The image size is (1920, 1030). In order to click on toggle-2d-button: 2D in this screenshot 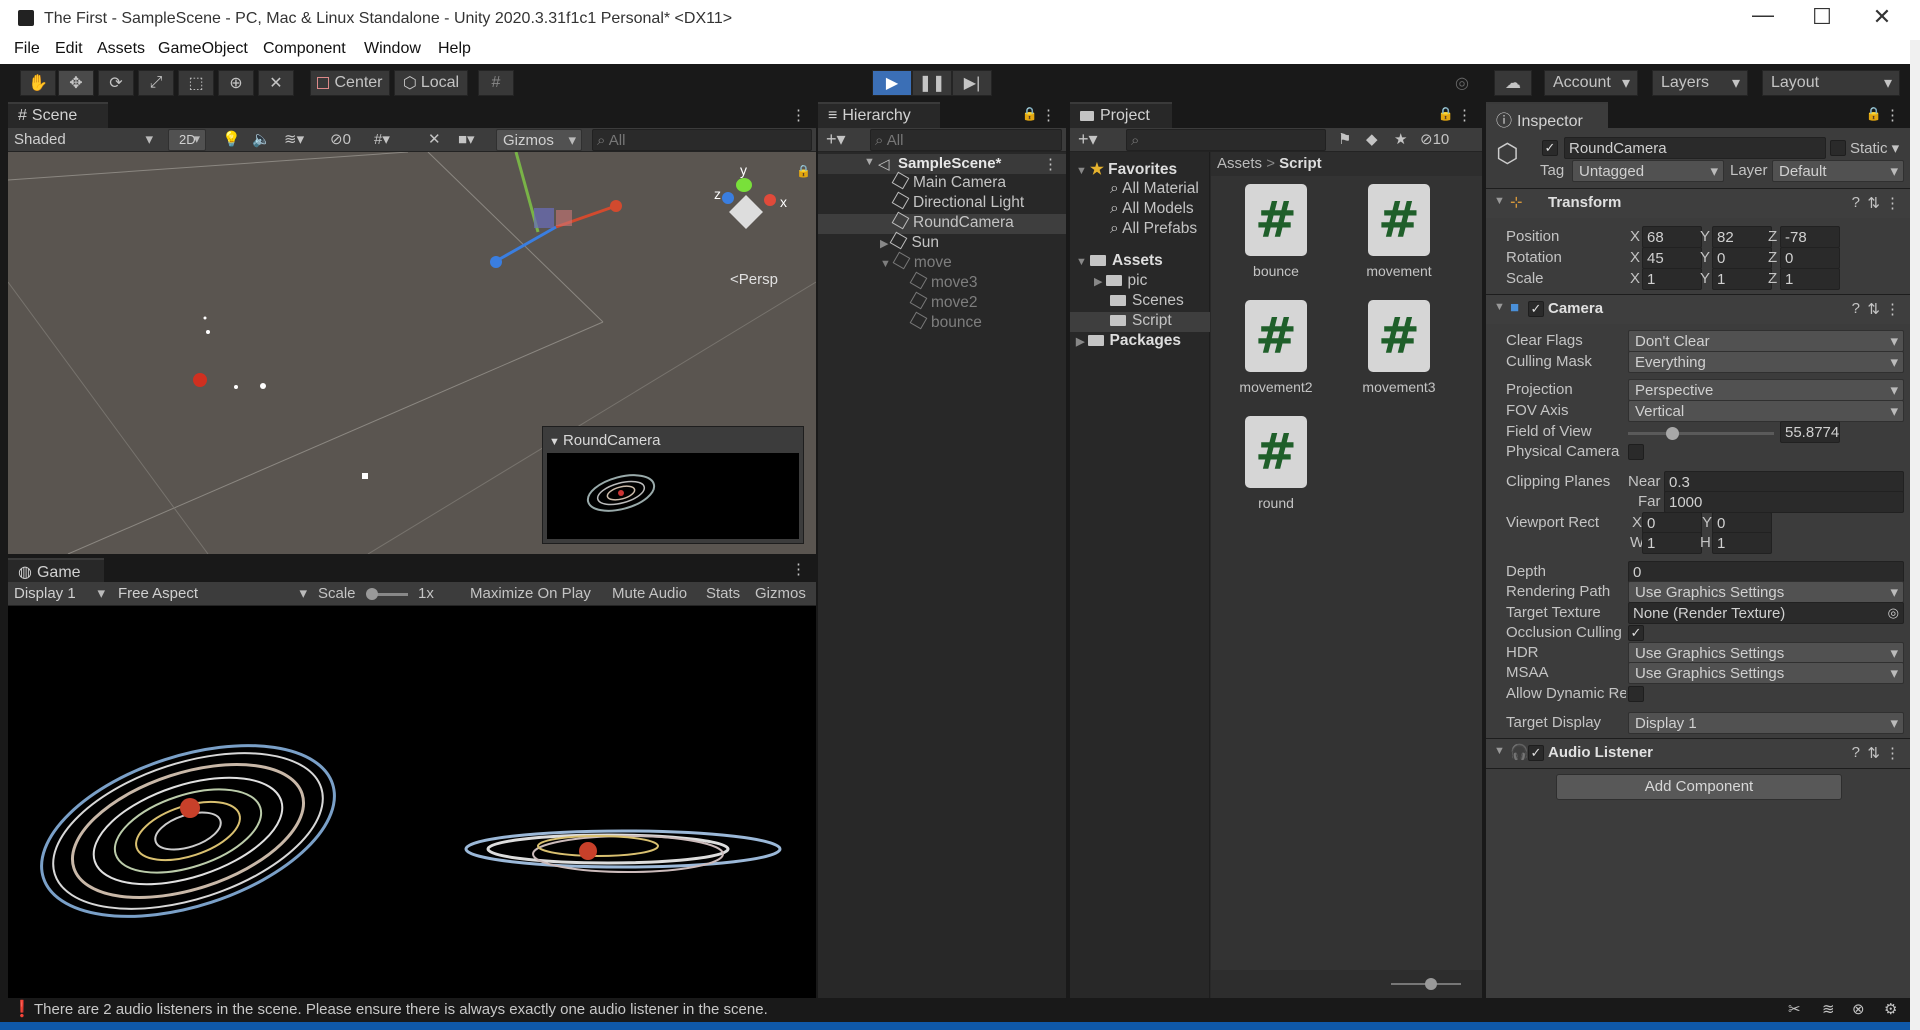, I will do `click(187, 140)`.